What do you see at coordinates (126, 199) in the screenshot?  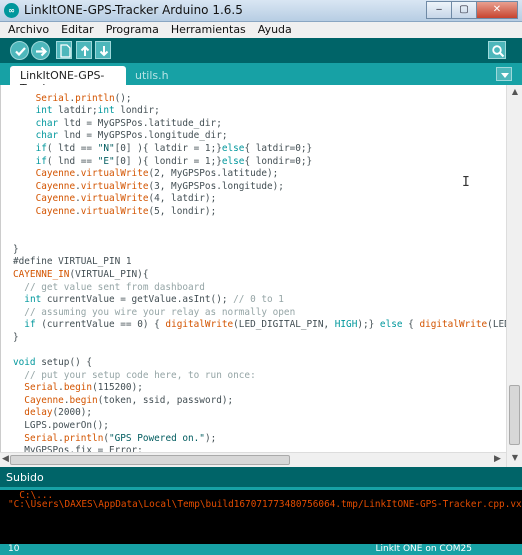 I see `code-line: Cayenne.virtualWrite(4, latdir);` at bounding box center [126, 199].